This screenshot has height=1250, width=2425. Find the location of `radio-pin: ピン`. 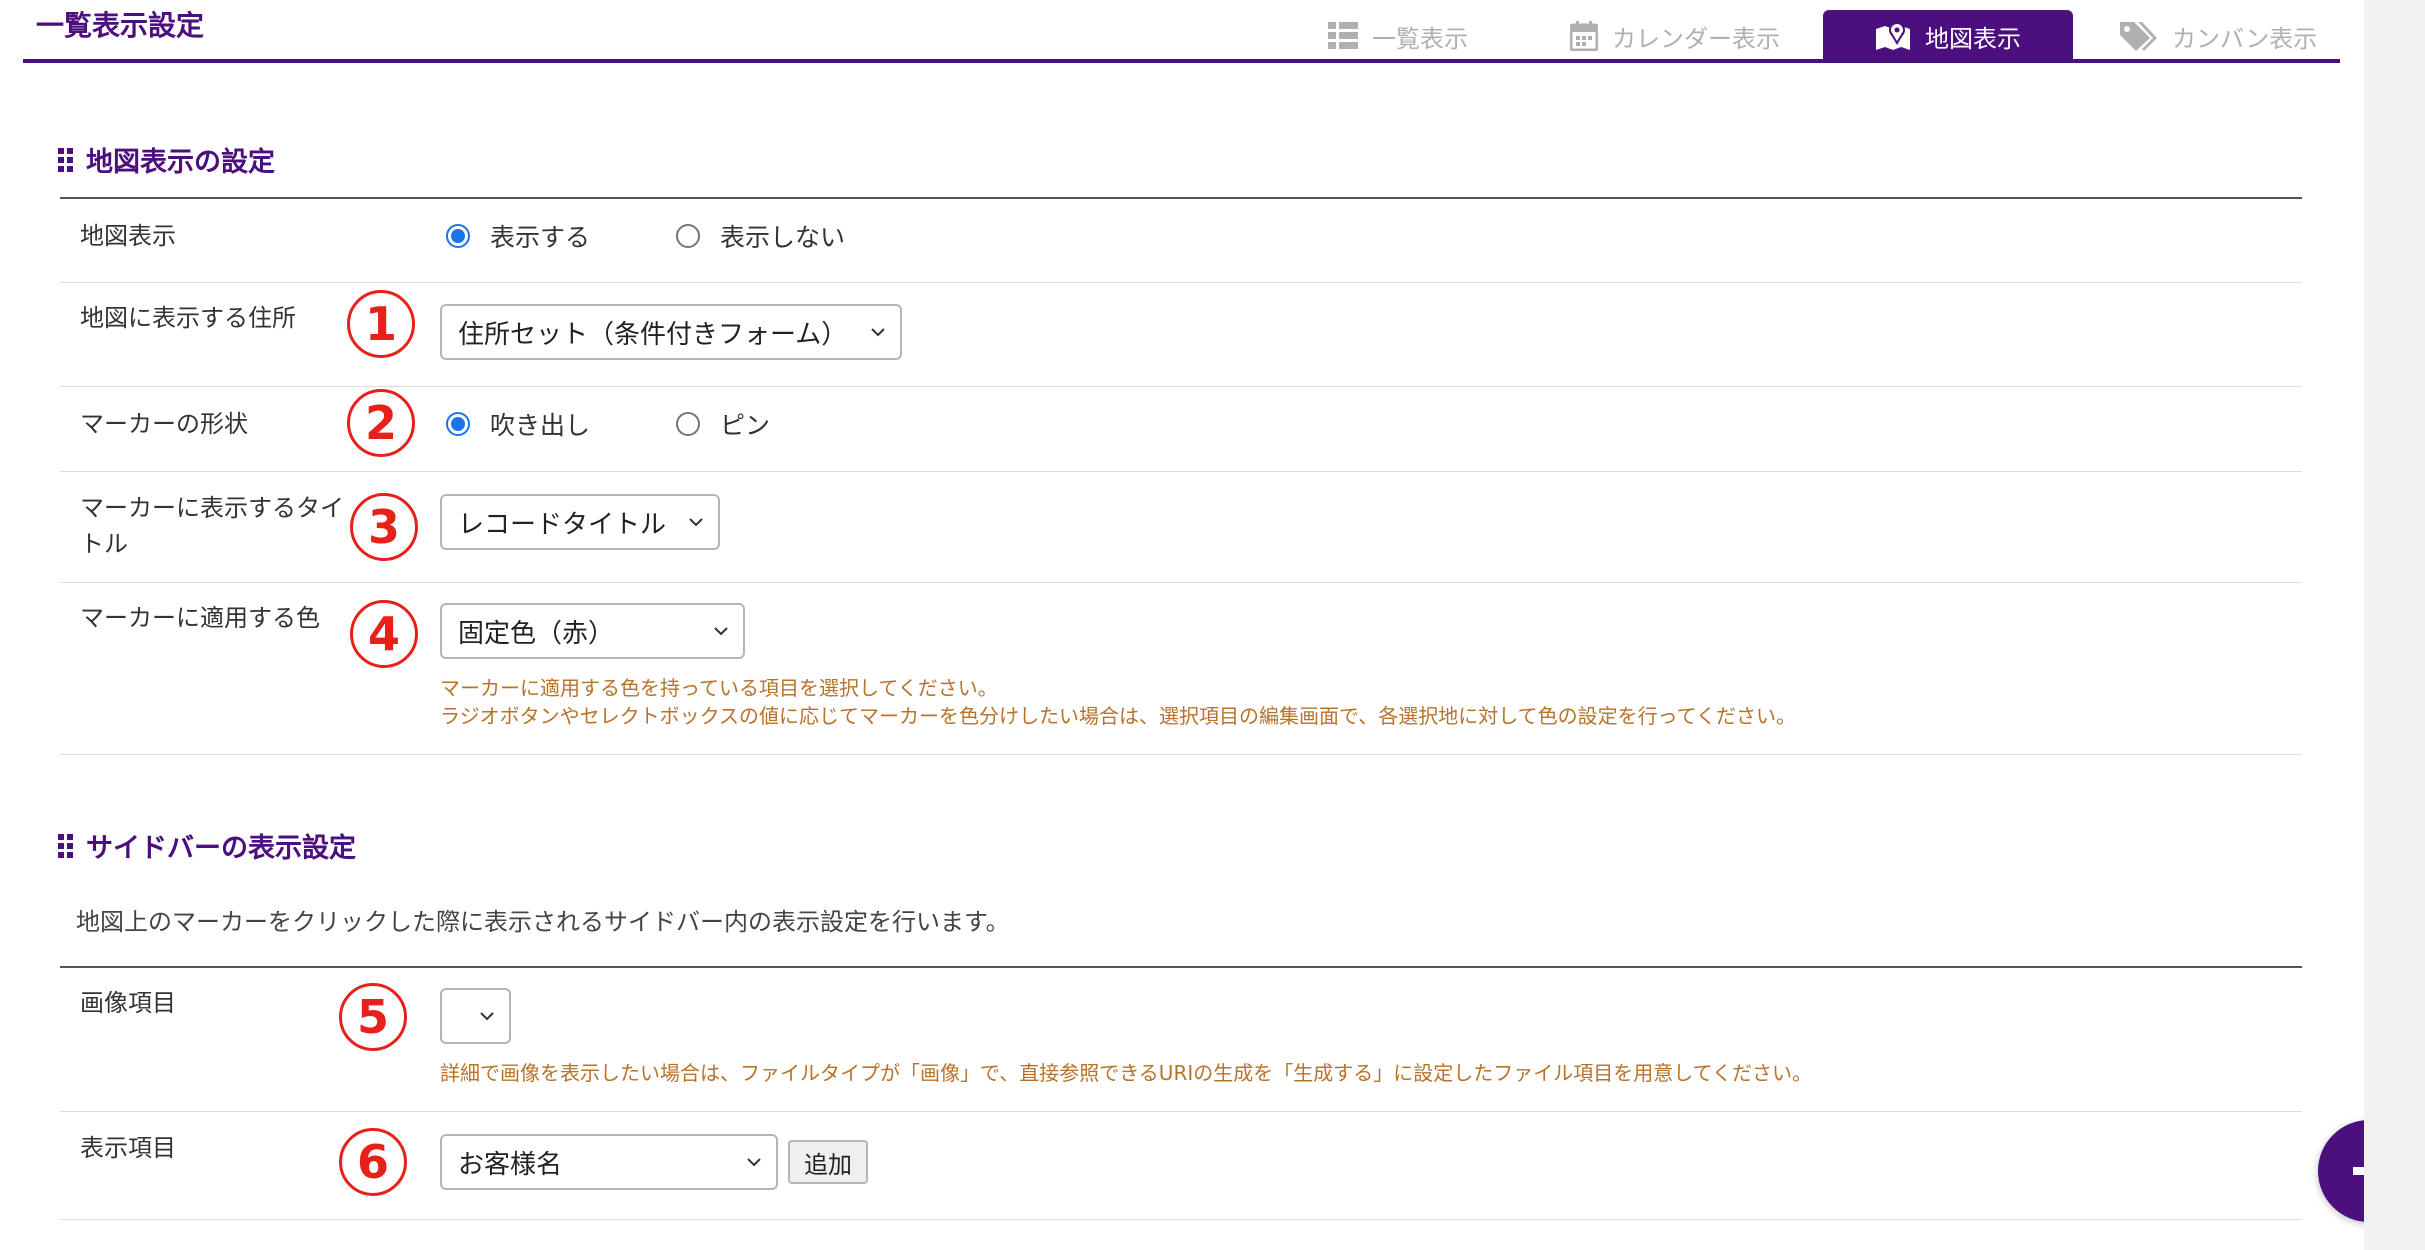

radio-pin: ピン is located at coordinates (723, 424).